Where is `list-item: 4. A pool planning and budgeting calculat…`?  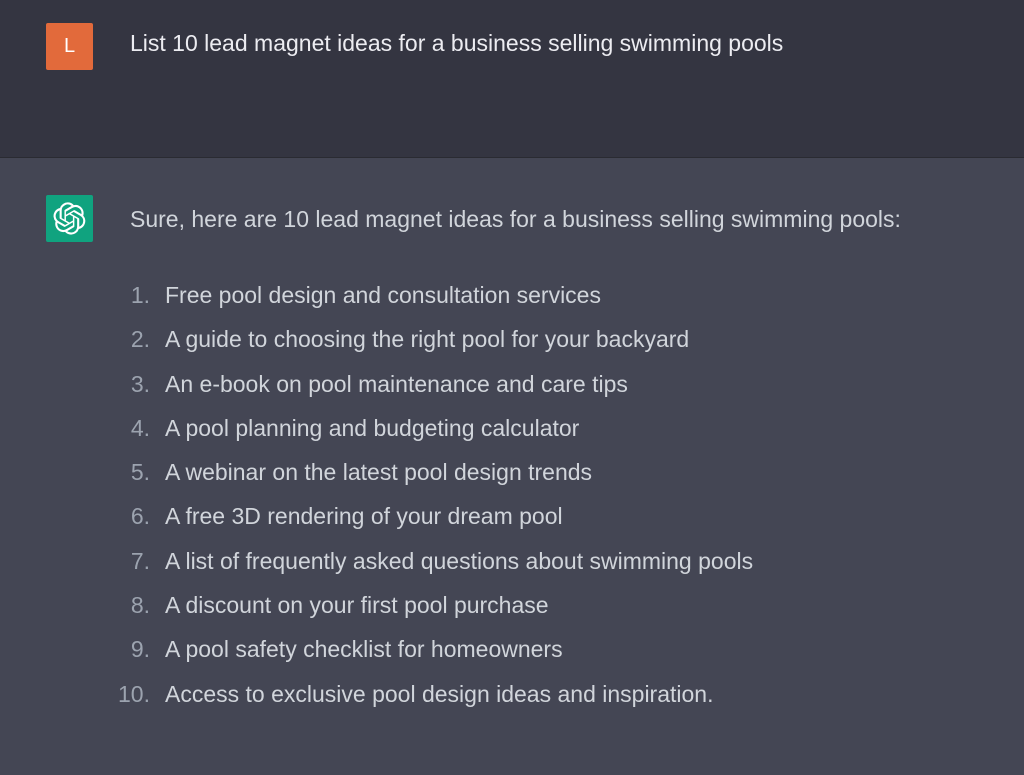 list-item: 4. A pool planning and budgeting calculat… is located at coordinates (426, 432).